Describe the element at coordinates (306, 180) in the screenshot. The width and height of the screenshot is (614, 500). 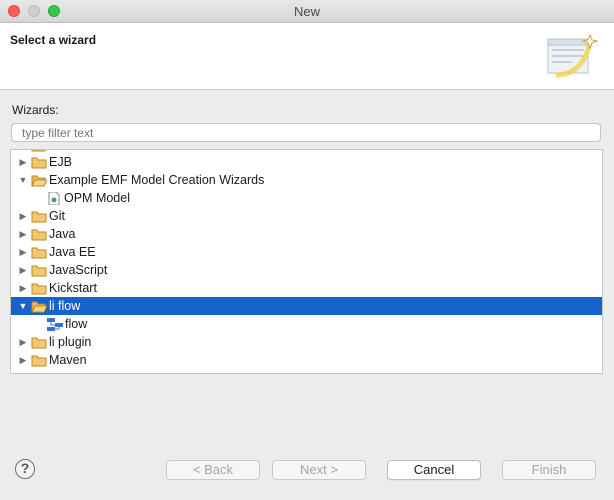
I see `tree-item-example-emf: ▼ Example EMF Model Creation Wizards` at that location.